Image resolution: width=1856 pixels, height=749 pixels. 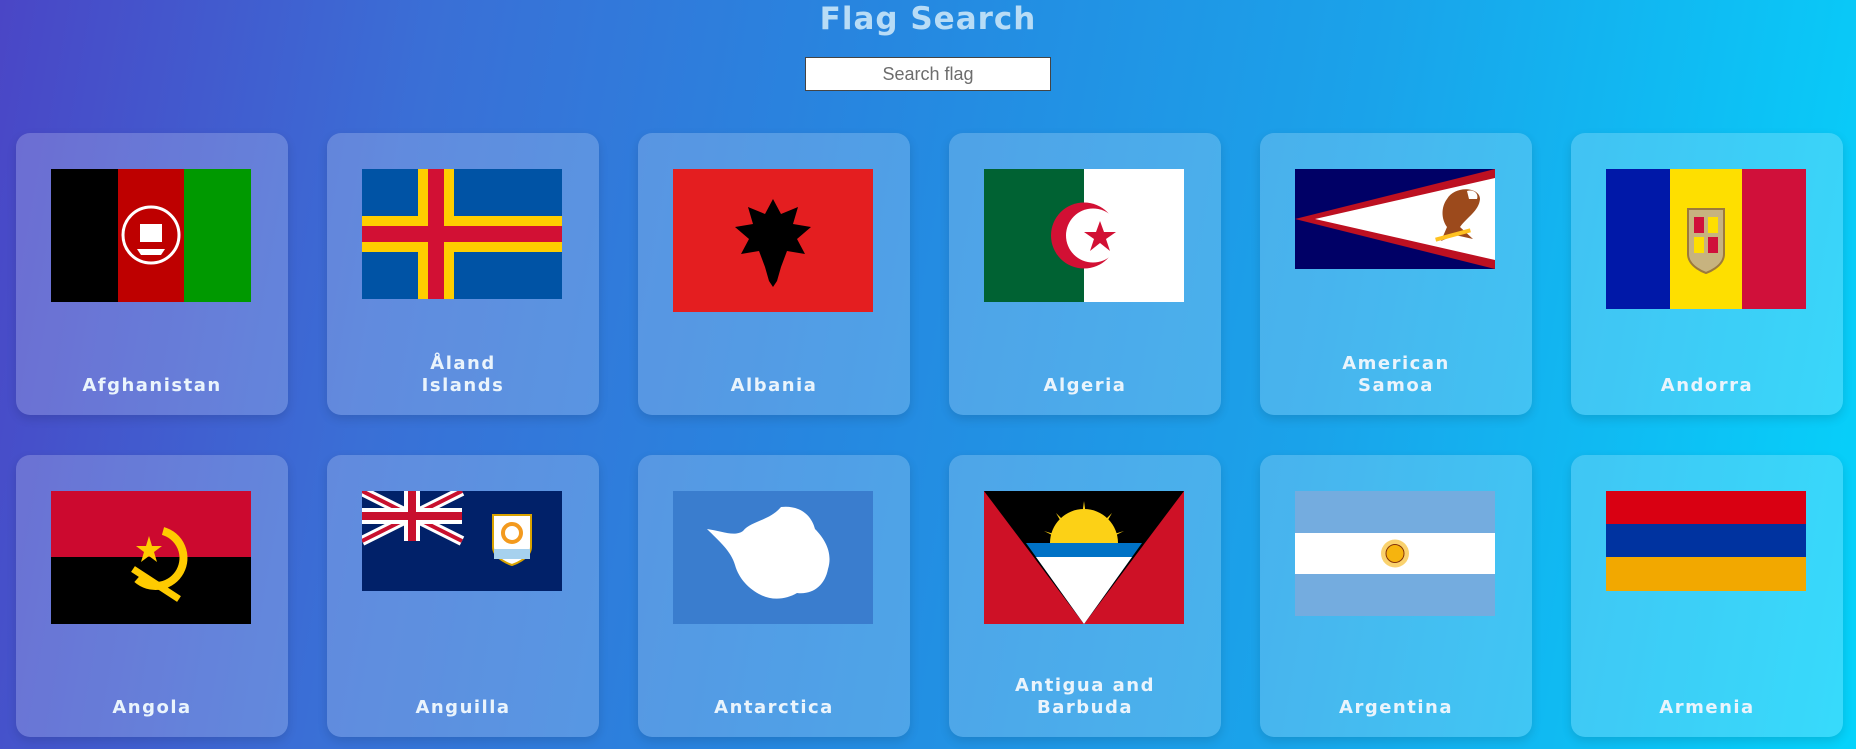 I want to click on angola-flag-icon, so click(x=151, y=557).